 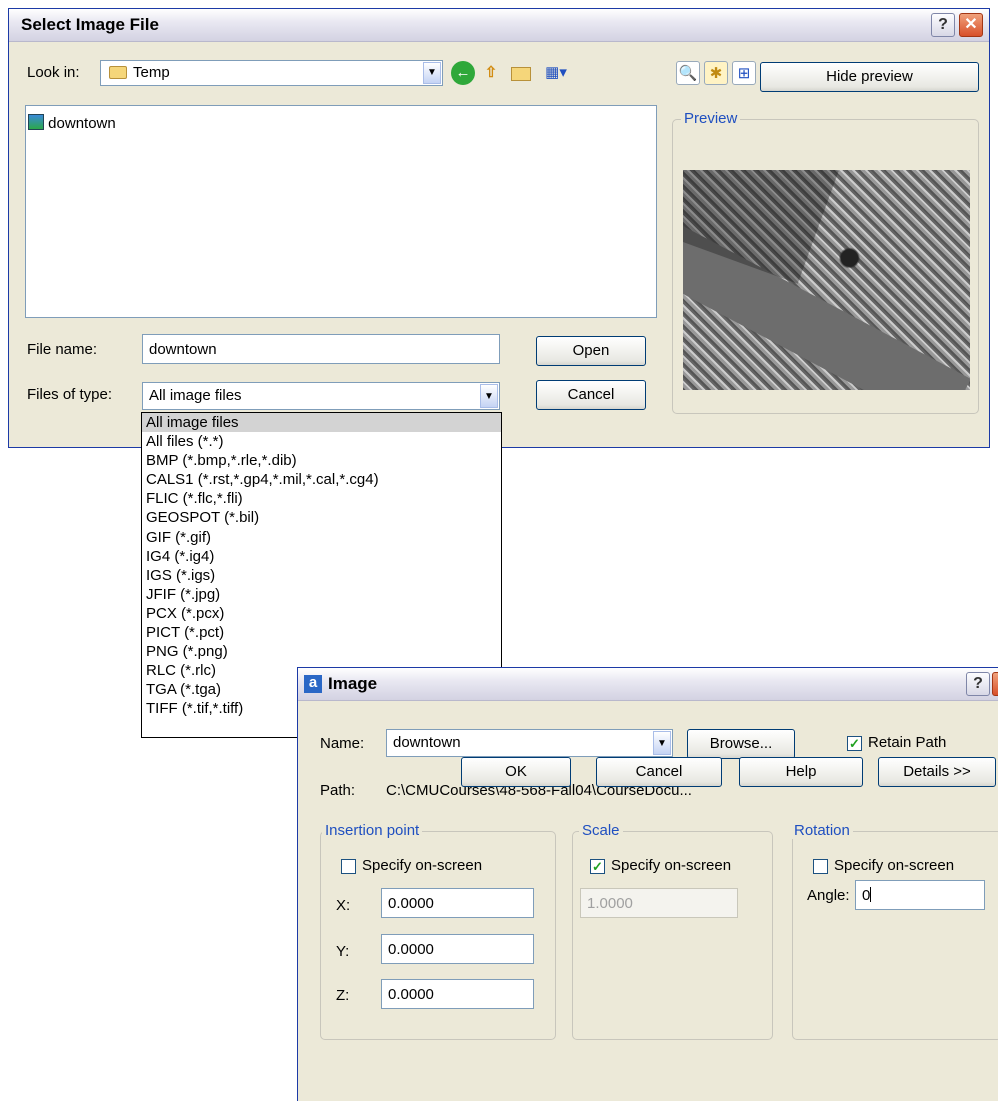 I want to click on dropdown-option: PCX (*.pcx), so click(x=321, y=613).